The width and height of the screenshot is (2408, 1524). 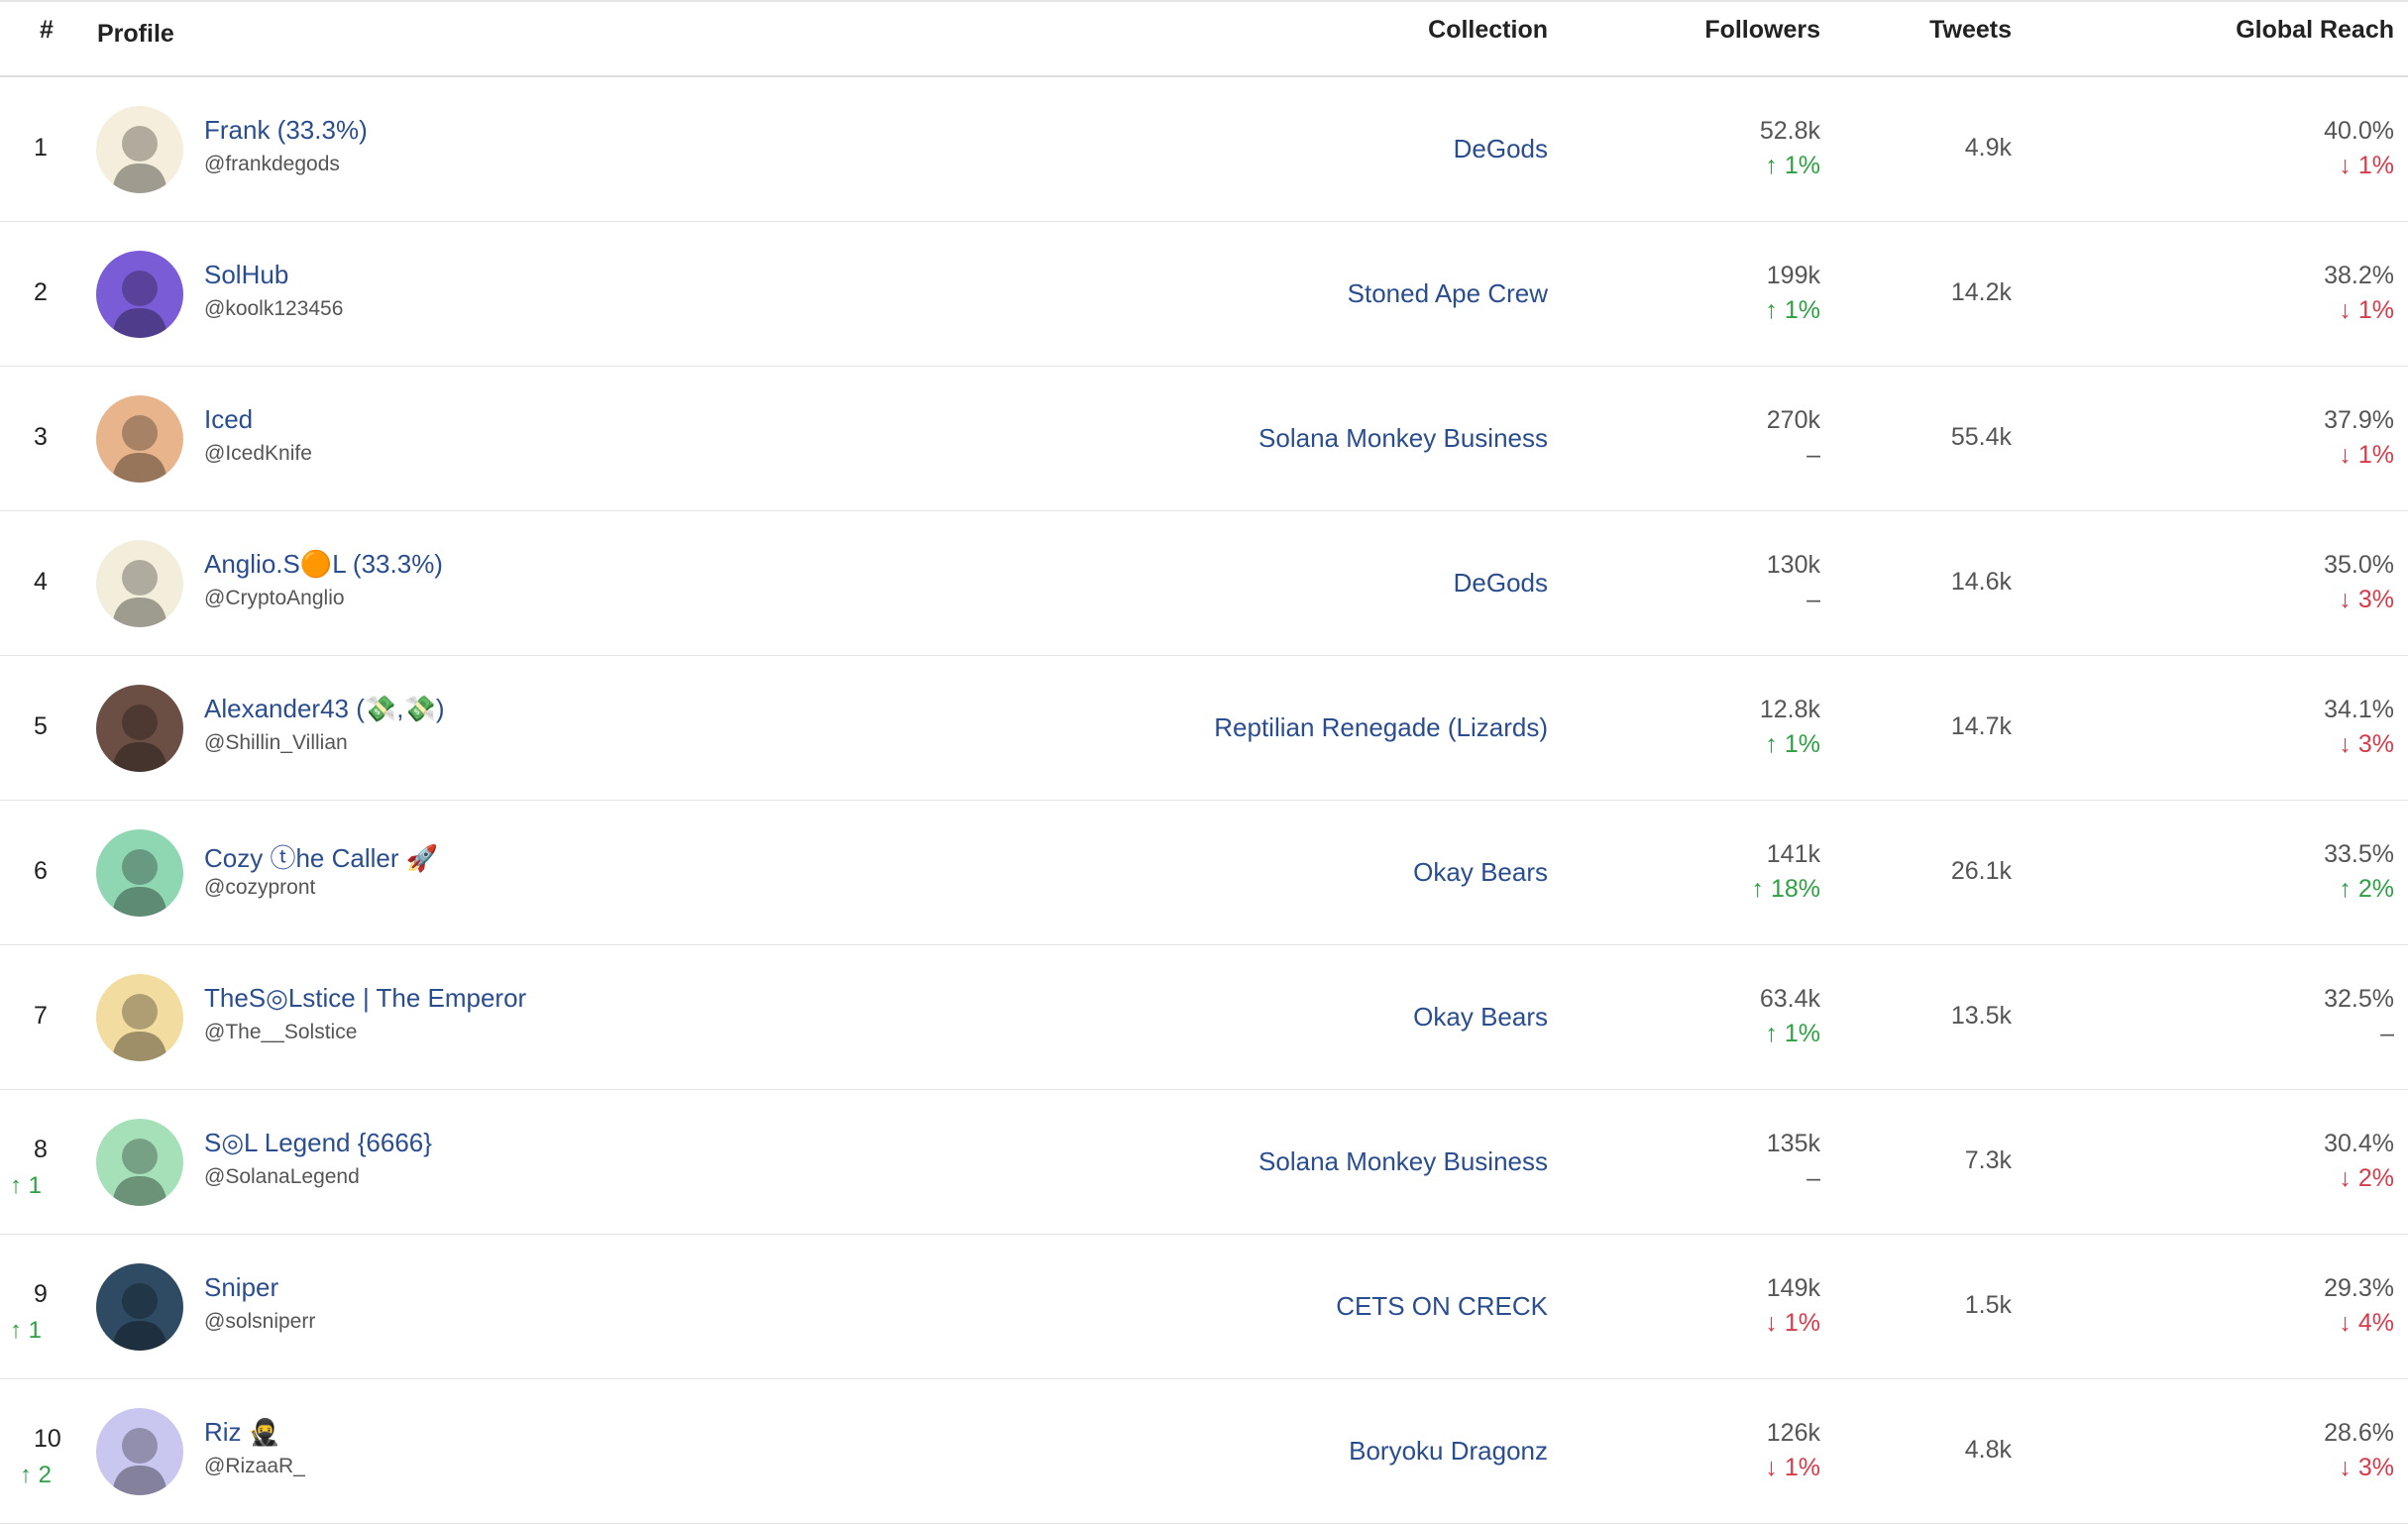 I want to click on header-collection: Collection, so click(x=1488, y=30).